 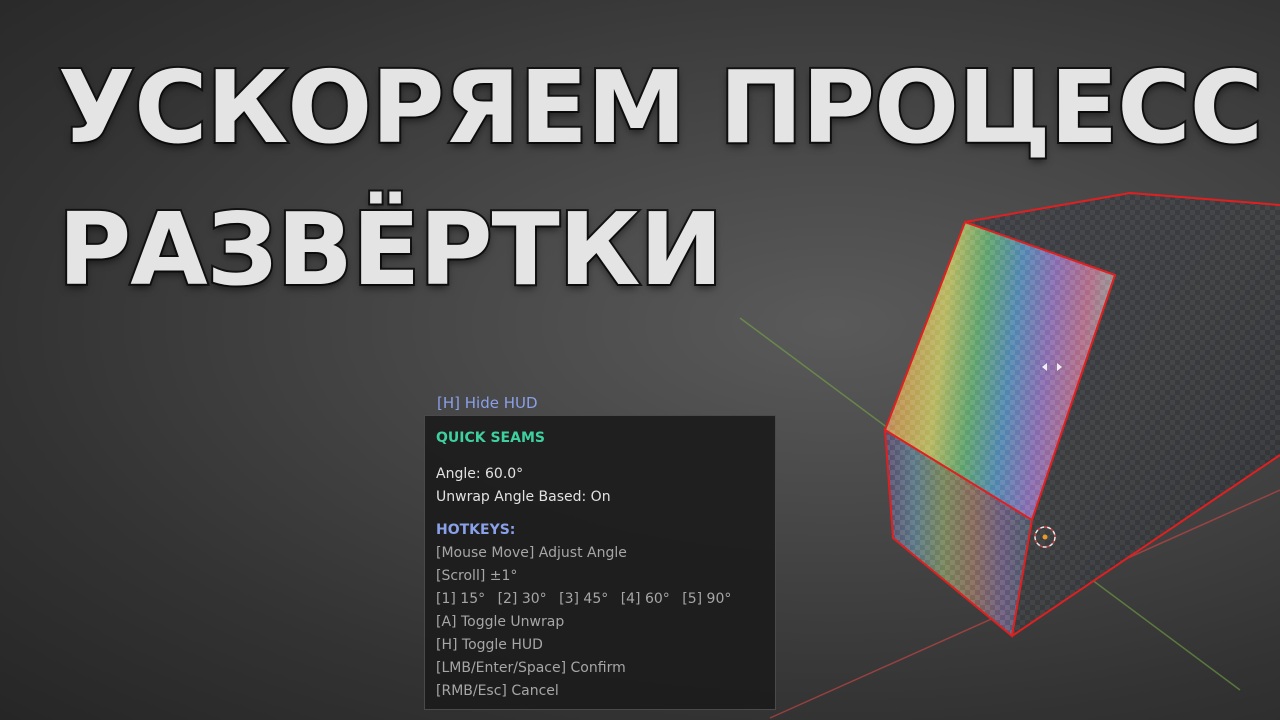 I want to click on hotkey-mouse-move: [Mouse Move] Adjust Angle, so click(x=531, y=553).